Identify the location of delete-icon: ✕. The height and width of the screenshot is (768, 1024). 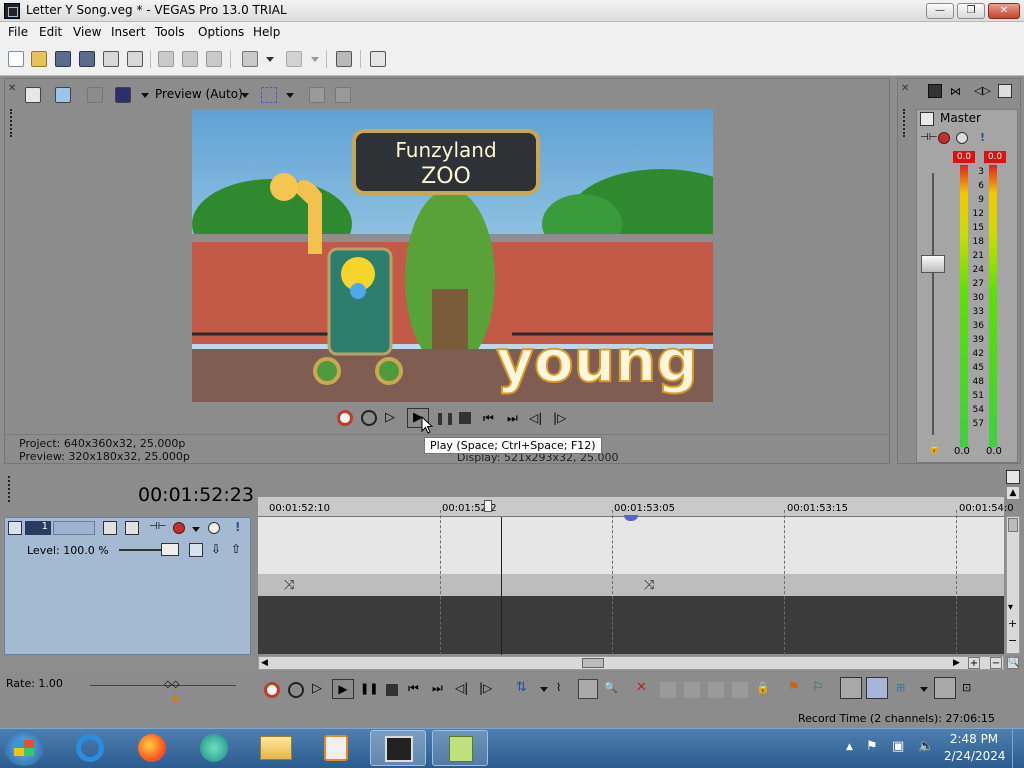
(644, 688).